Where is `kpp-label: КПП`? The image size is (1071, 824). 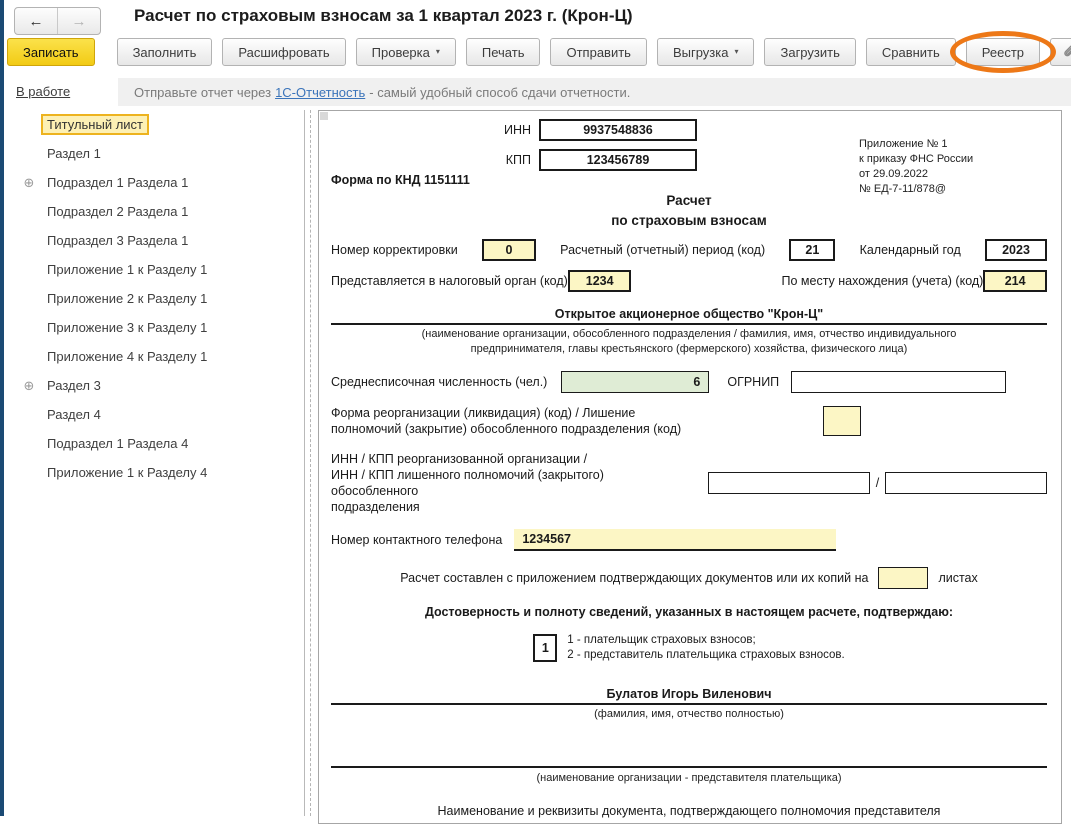
kpp-label: КПП is located at coordinates (518, 160).